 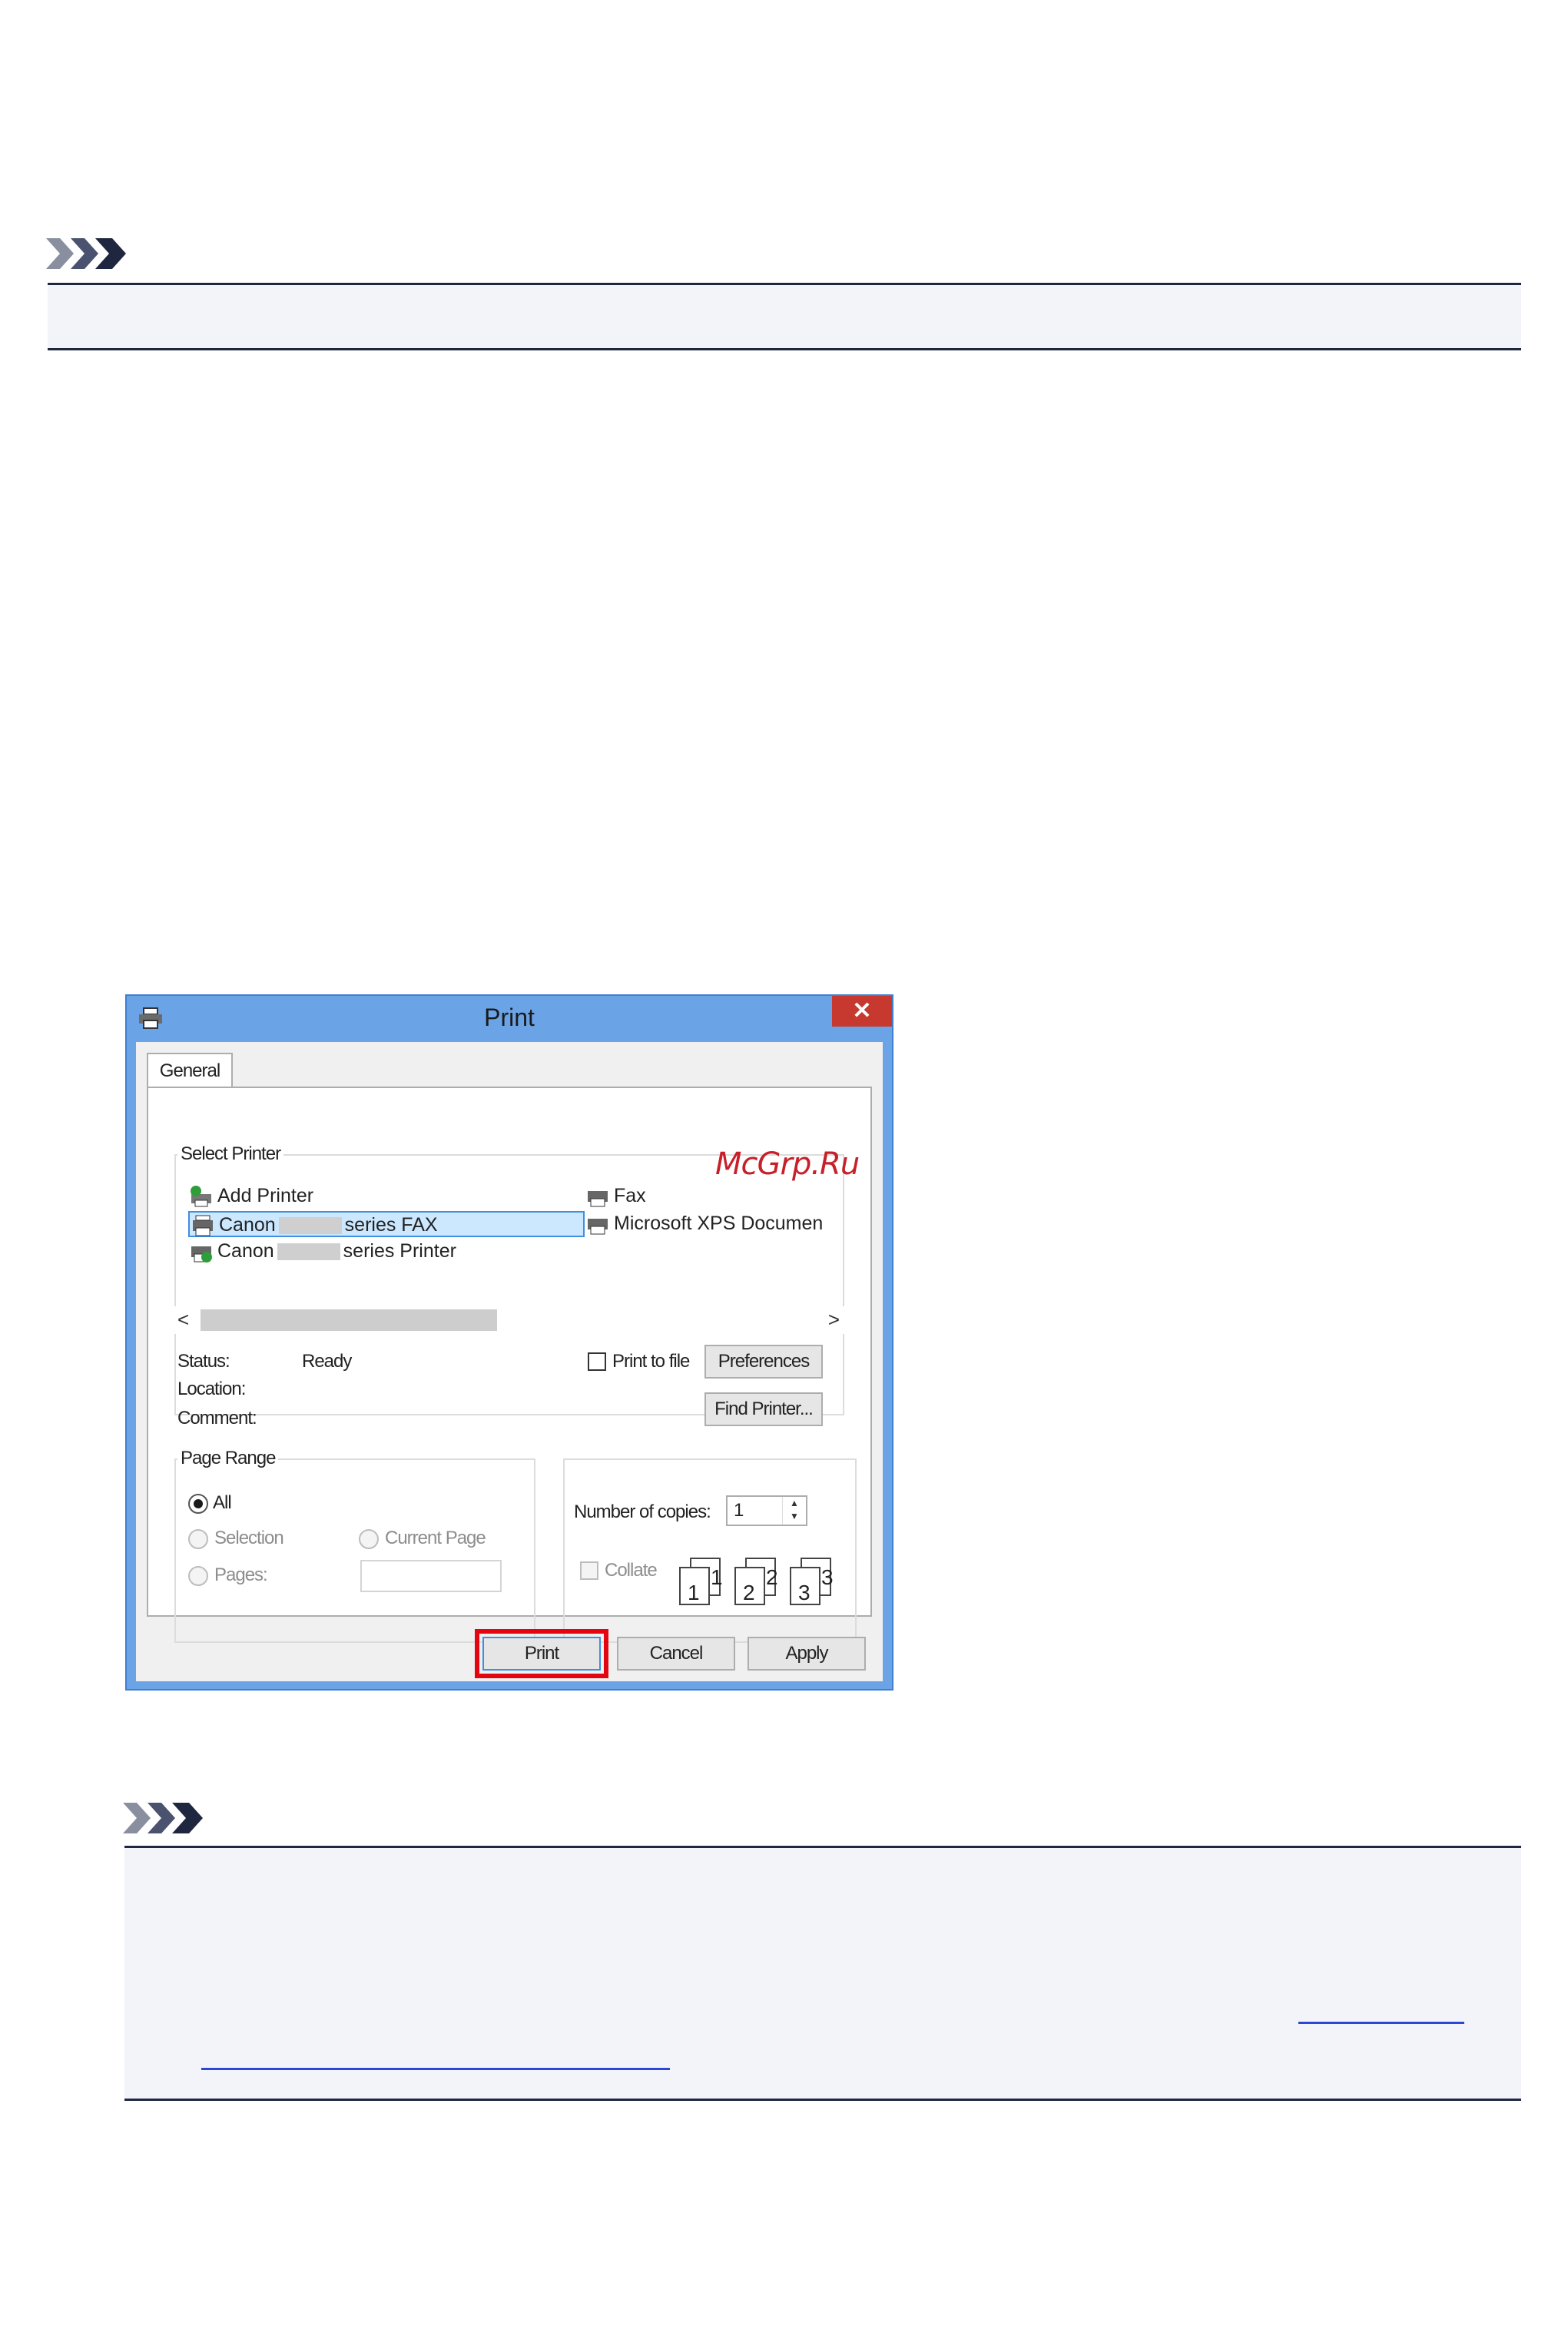 What do you see at coordinates (265, 1195) in the screenshot?
I see `printer-label: Add Printer` at bounding box center [265, 1195].